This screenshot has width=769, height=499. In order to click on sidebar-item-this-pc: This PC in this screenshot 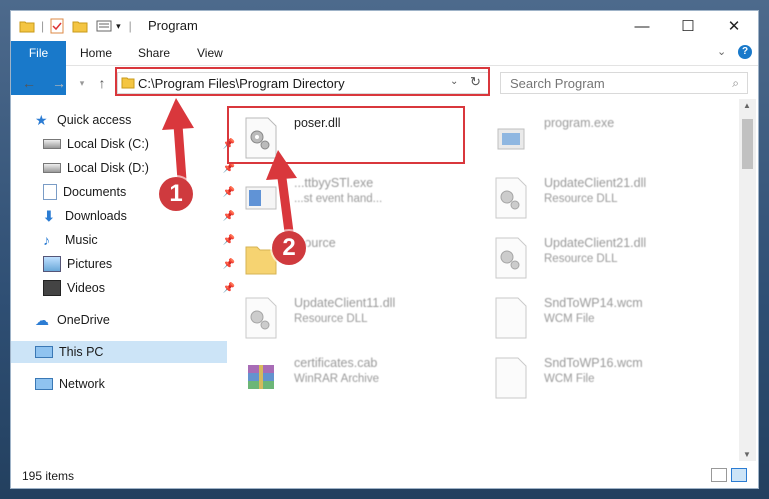, I will do `click(119, 352)`.